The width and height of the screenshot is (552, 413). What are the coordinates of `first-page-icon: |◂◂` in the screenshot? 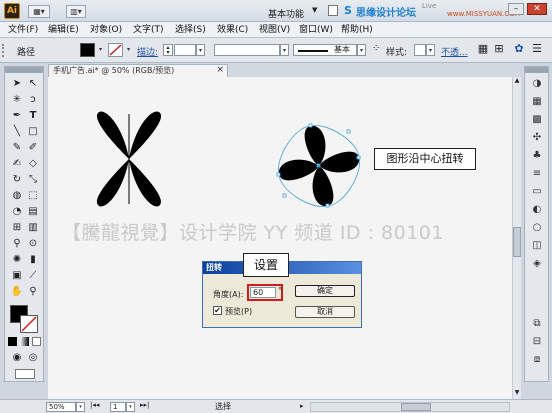 It's located at (94, 405).